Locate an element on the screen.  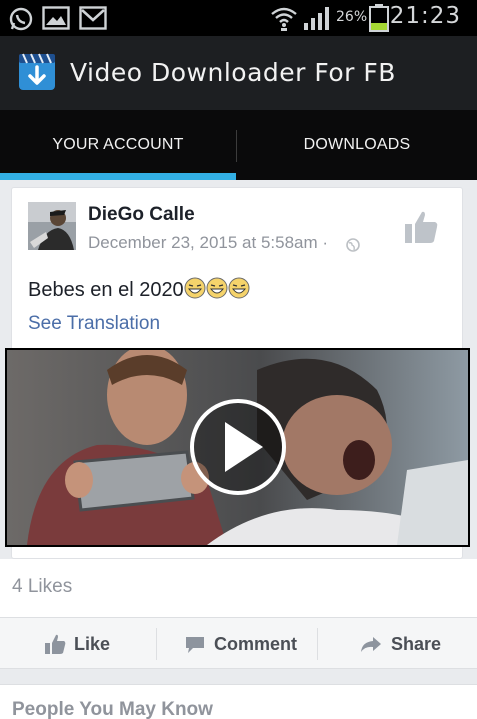
post-date: December 23, 2015 at 5:58am is located at coordinates (203, 242).